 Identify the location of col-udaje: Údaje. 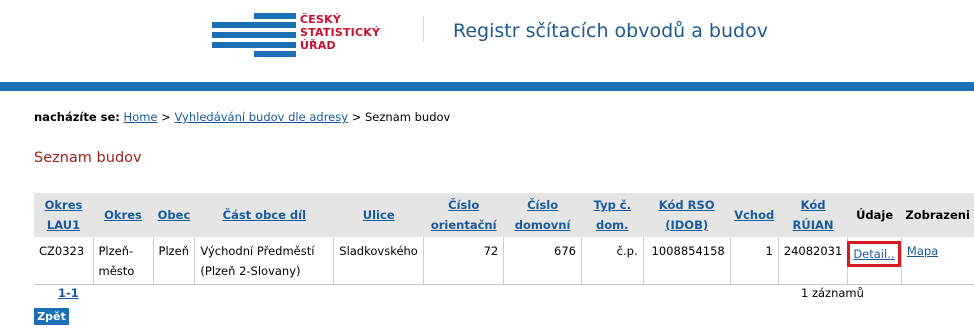
(875, 215).